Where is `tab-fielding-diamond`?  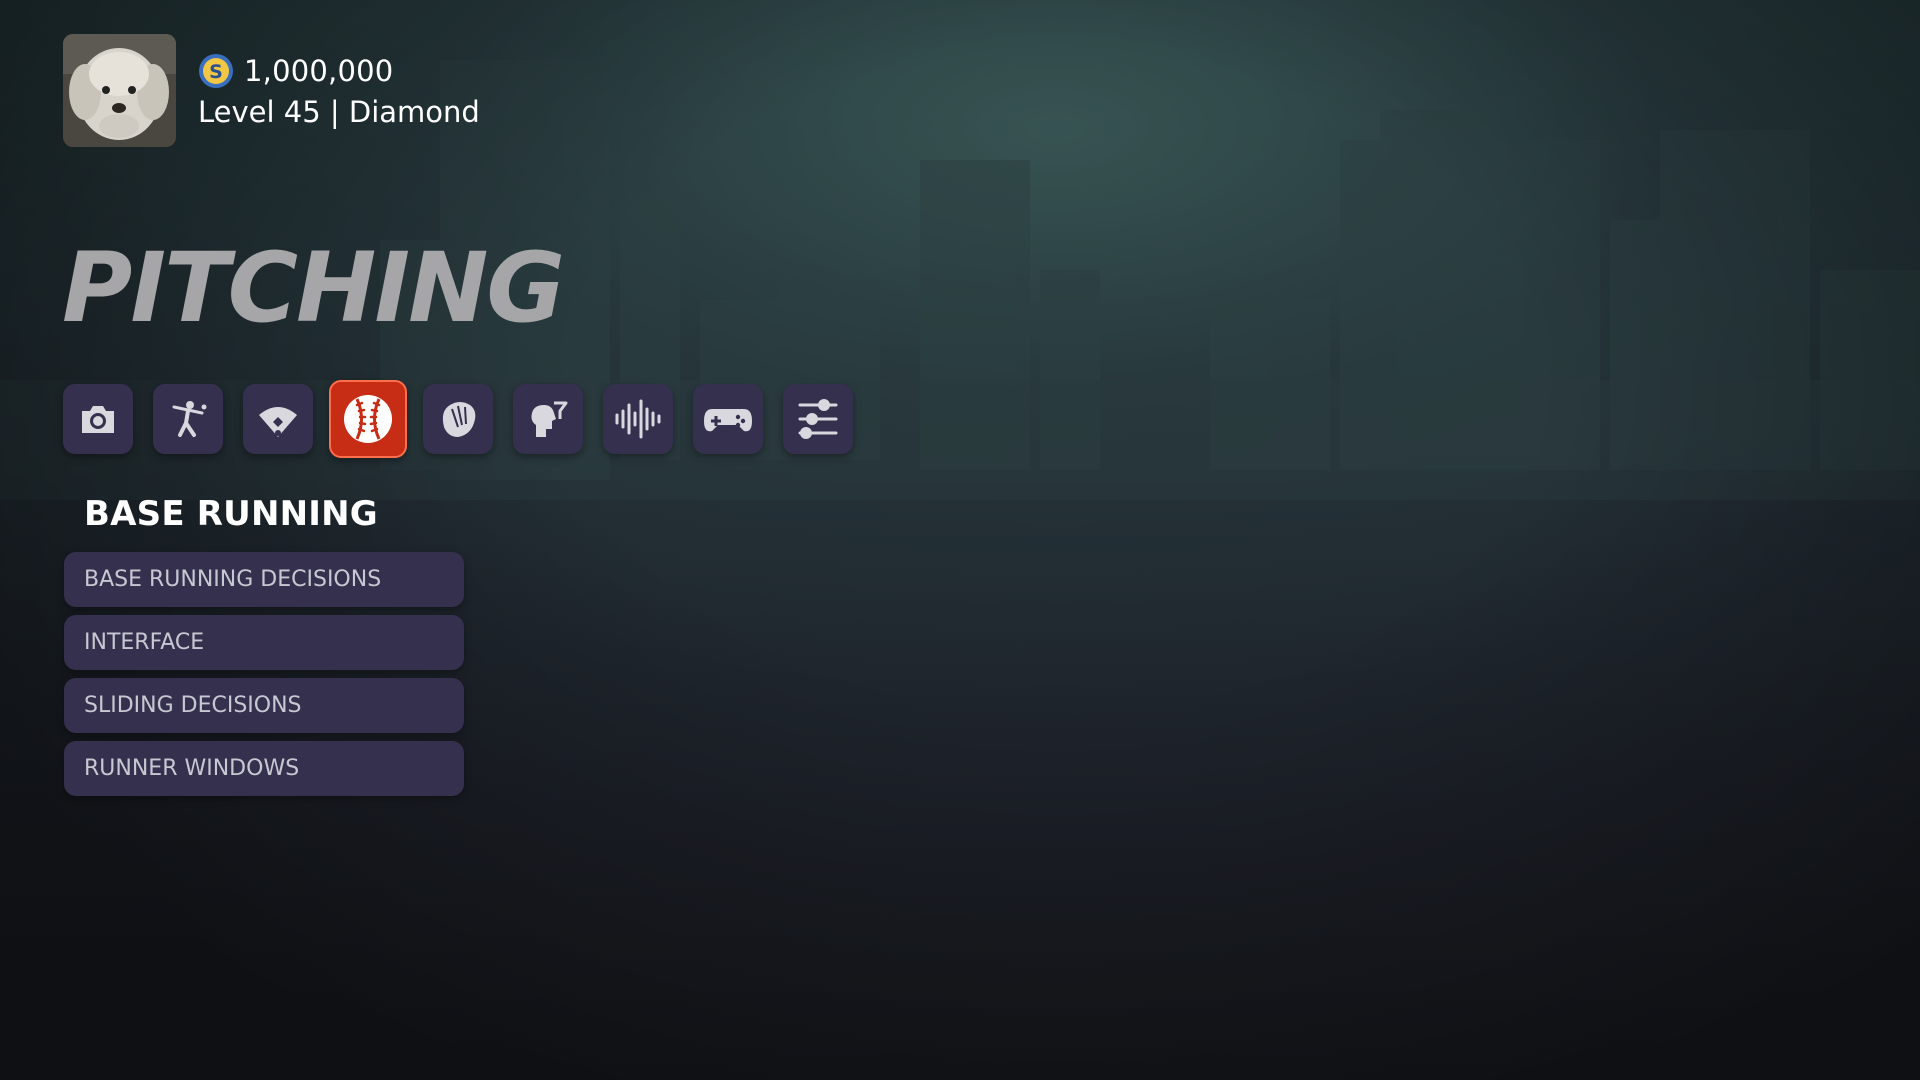
tab-fielding-diamond is located at coordinates (278, 419).